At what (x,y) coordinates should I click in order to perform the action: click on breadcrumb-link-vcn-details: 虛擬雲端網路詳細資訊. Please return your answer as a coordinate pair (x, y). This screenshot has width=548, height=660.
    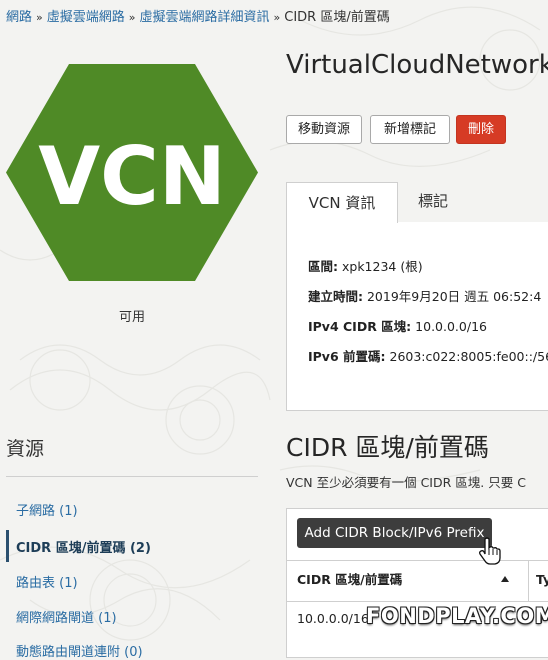
    Looking at the image, I should click on (205, 17).